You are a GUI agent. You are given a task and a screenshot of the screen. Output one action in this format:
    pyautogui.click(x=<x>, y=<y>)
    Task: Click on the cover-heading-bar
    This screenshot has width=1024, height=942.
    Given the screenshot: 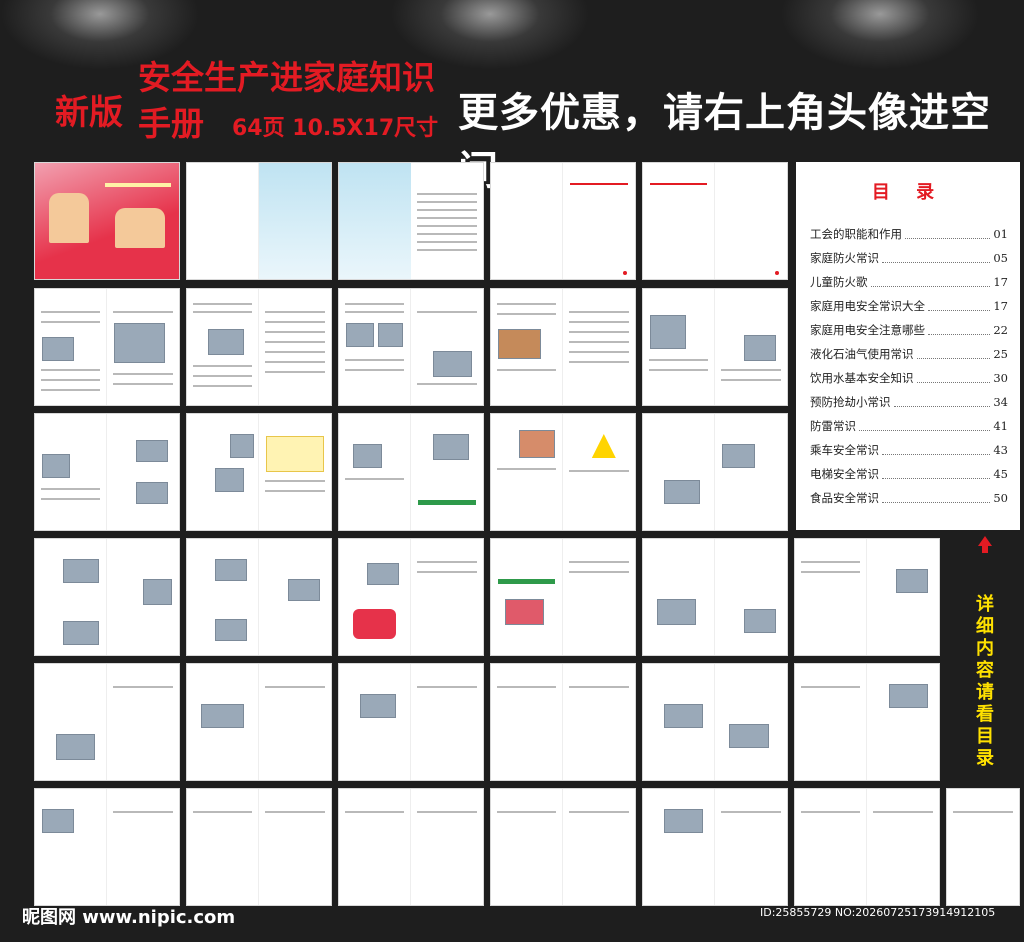 What is the action you would take?
    pyautogui.click(x=138, y=185)
    